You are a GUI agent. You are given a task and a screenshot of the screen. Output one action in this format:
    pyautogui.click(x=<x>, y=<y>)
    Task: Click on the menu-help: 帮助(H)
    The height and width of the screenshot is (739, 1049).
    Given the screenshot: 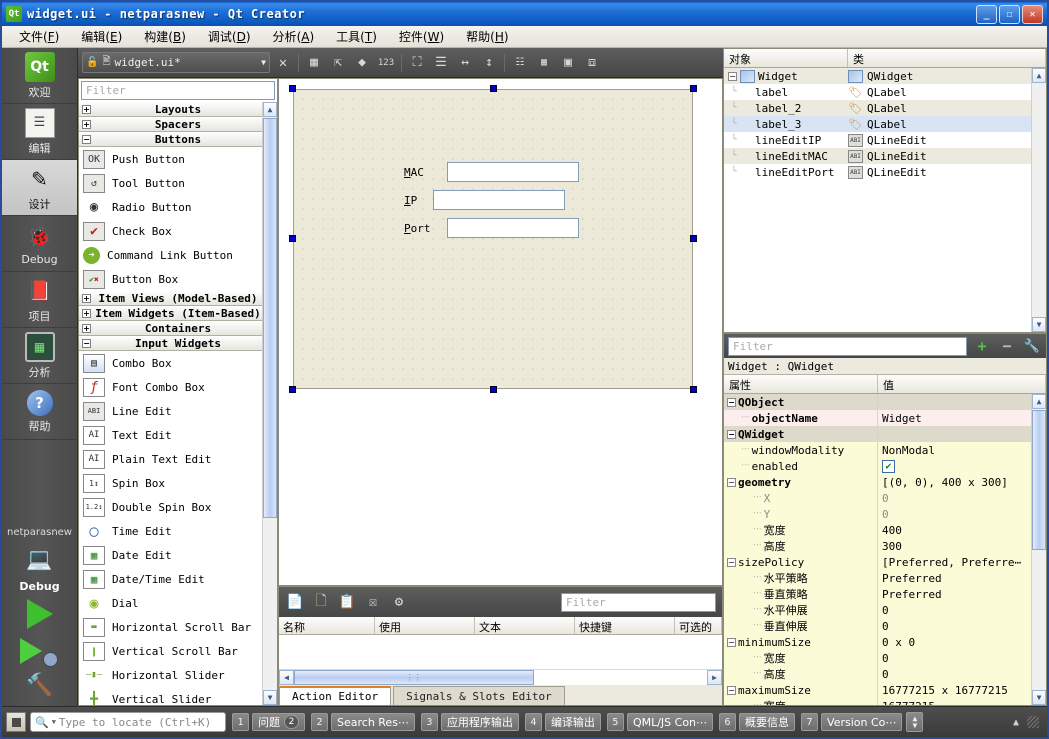 What is the action you would take?
    pyautogui.click(x=487, y=36)
    